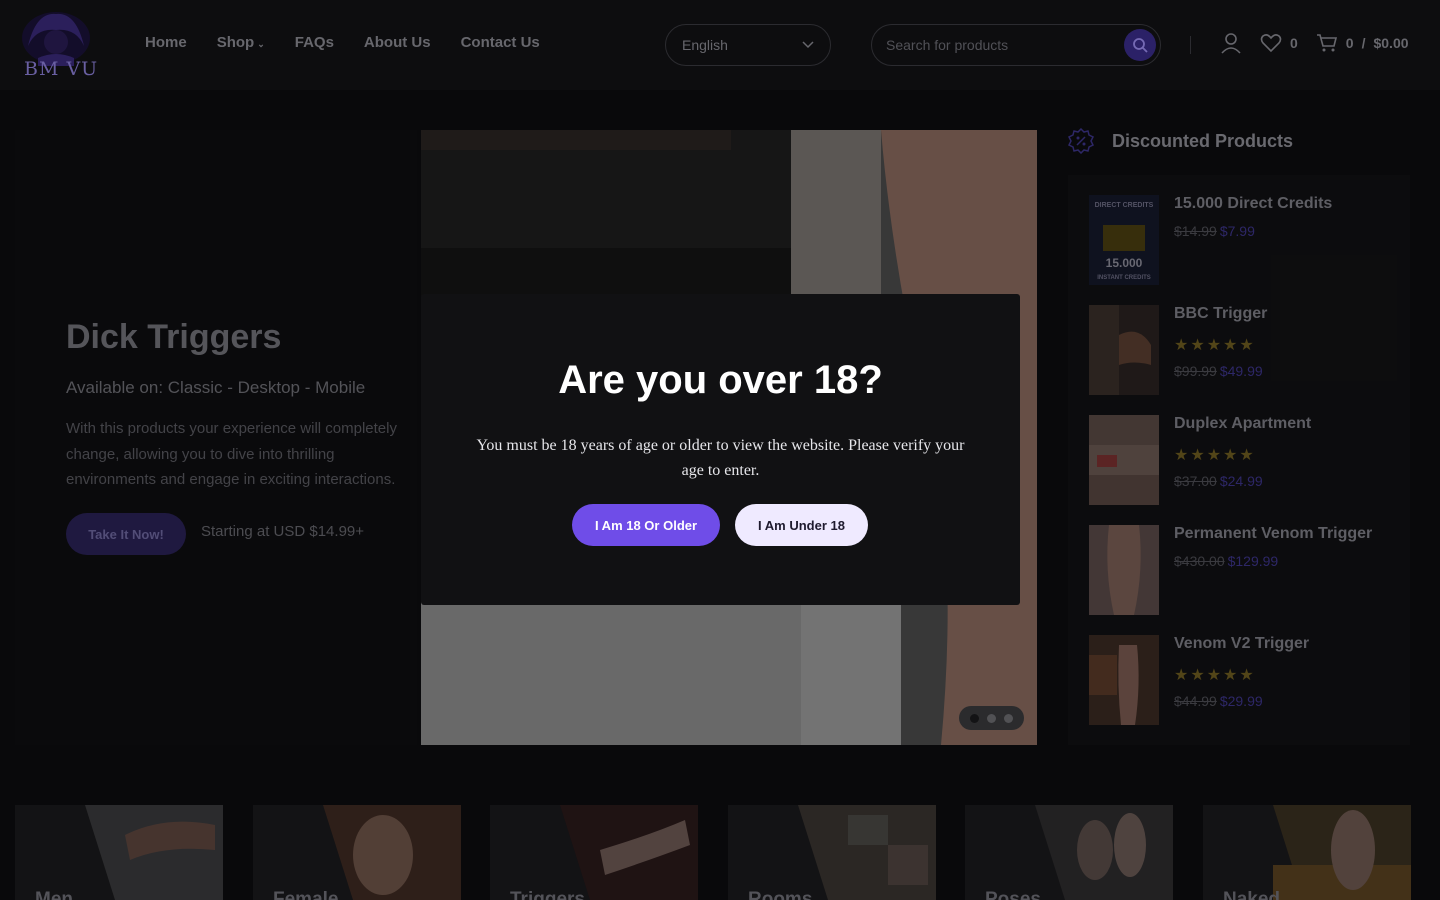  I want to click on modal-title: Are you over 18?, so click(720, 380).